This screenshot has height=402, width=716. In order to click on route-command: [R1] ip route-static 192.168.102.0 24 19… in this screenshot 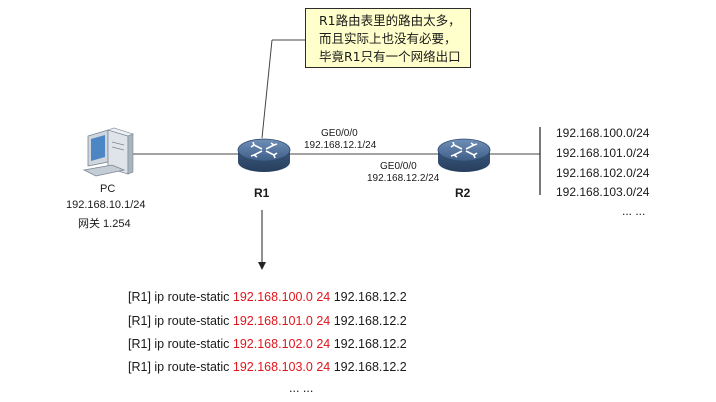, I will do `click(267, 344)`.